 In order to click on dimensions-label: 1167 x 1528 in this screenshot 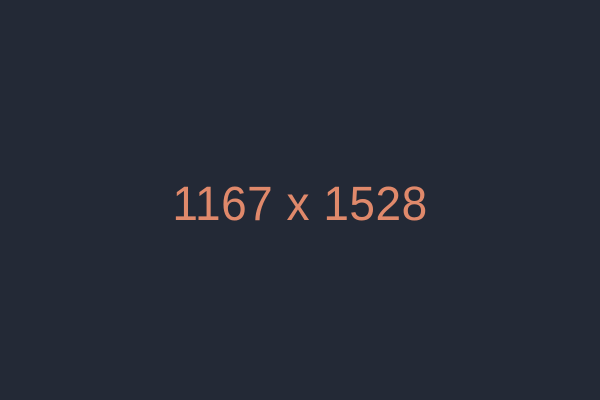, I will do `click(300, 203)`.